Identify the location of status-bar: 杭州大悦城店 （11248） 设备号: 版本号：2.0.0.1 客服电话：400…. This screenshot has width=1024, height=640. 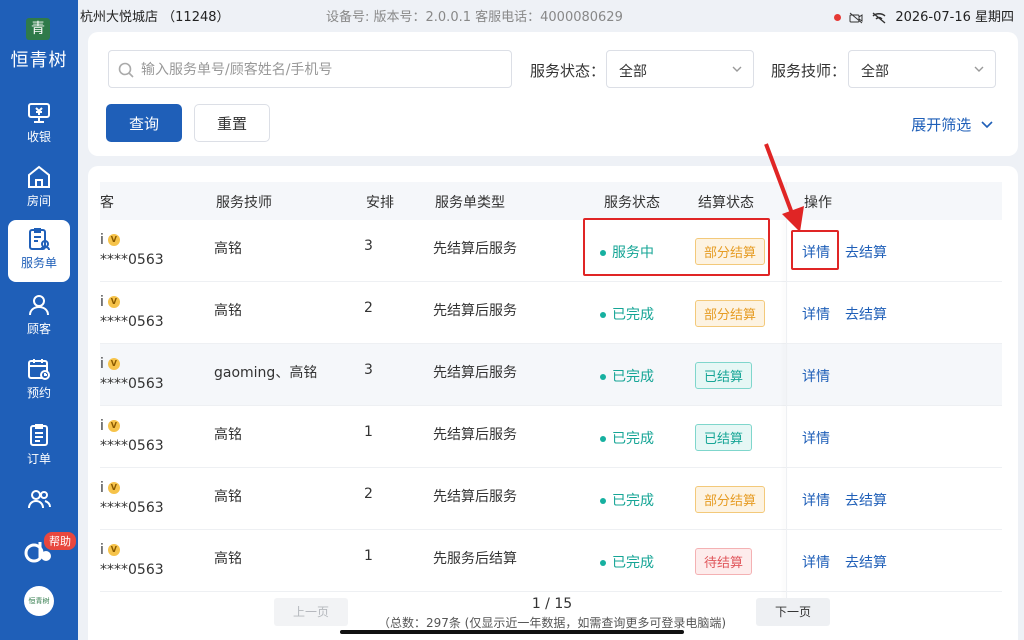
(551, 14).